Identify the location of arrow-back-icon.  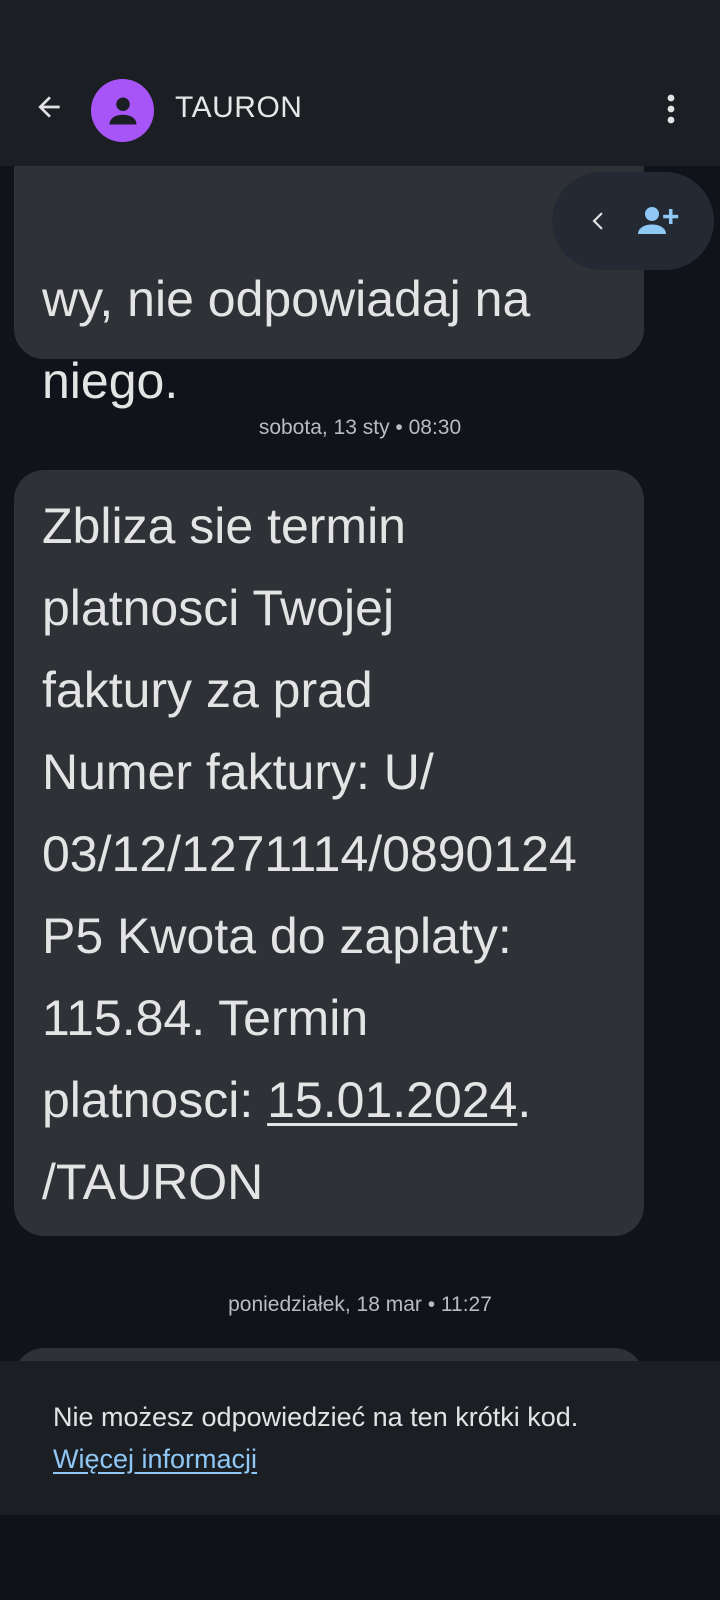
(49, 107).